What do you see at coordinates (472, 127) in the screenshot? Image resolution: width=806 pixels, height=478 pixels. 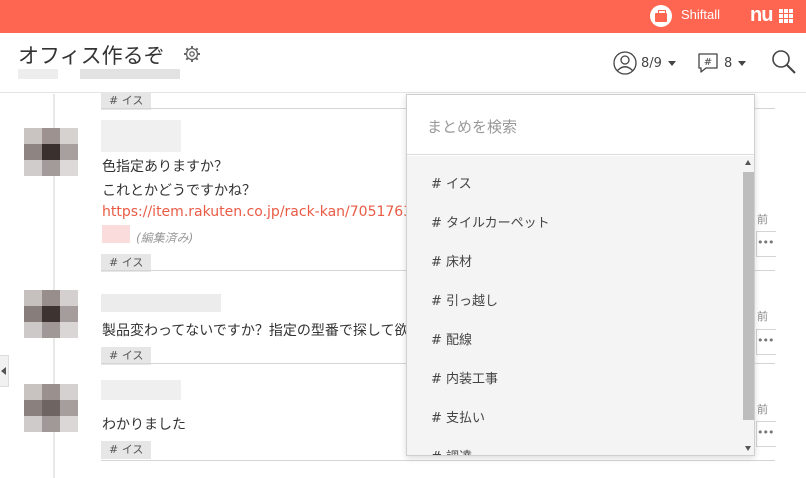 I see `search-placeholder: まとめを検索` at bounding box center [472, 127].